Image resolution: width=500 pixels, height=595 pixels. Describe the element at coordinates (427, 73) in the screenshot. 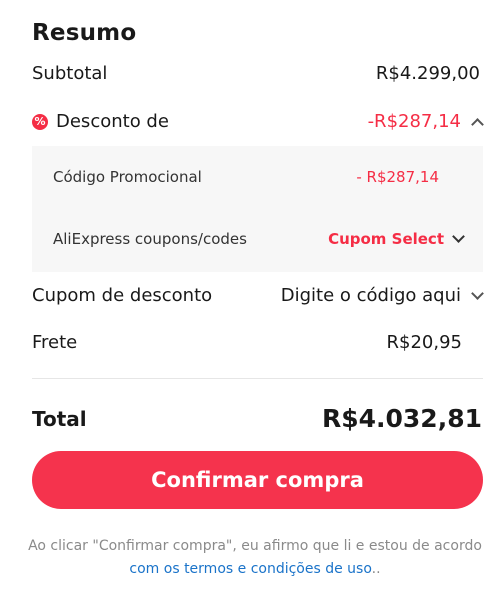

I see `subtotal-value: R$4.299,00` at that location.